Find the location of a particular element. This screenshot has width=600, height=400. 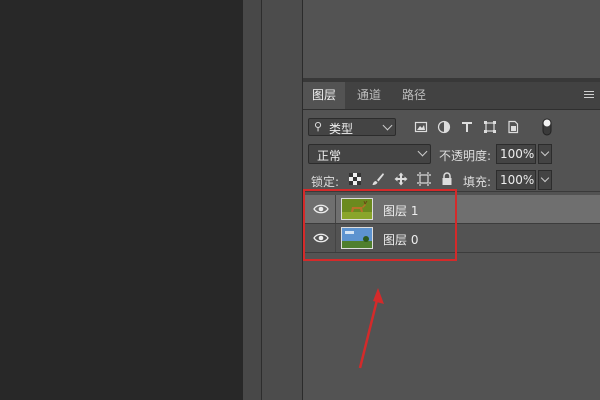

opacity-field: 100% is located at coordinates (516, 154).